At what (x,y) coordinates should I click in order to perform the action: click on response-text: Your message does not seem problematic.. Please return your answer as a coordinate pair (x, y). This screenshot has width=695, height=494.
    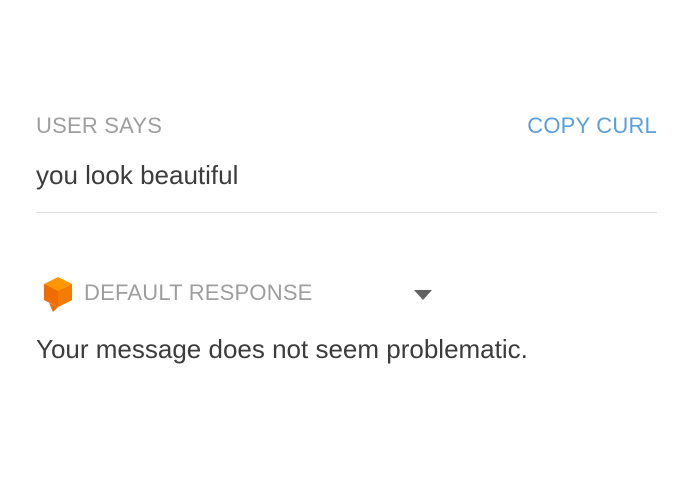
    Looking at the image, I should click on (282, 349).